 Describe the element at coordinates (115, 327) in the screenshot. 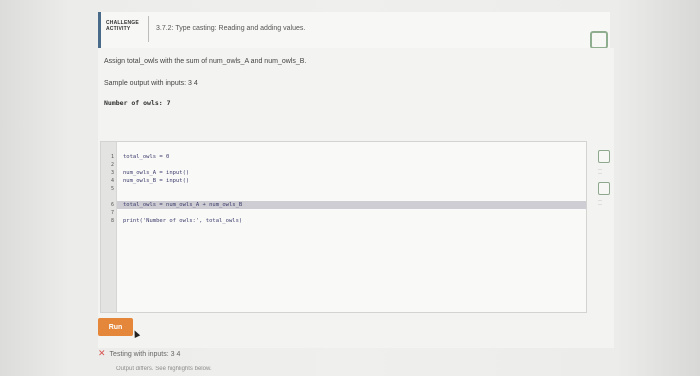

I see `run-button: Run` at that location.